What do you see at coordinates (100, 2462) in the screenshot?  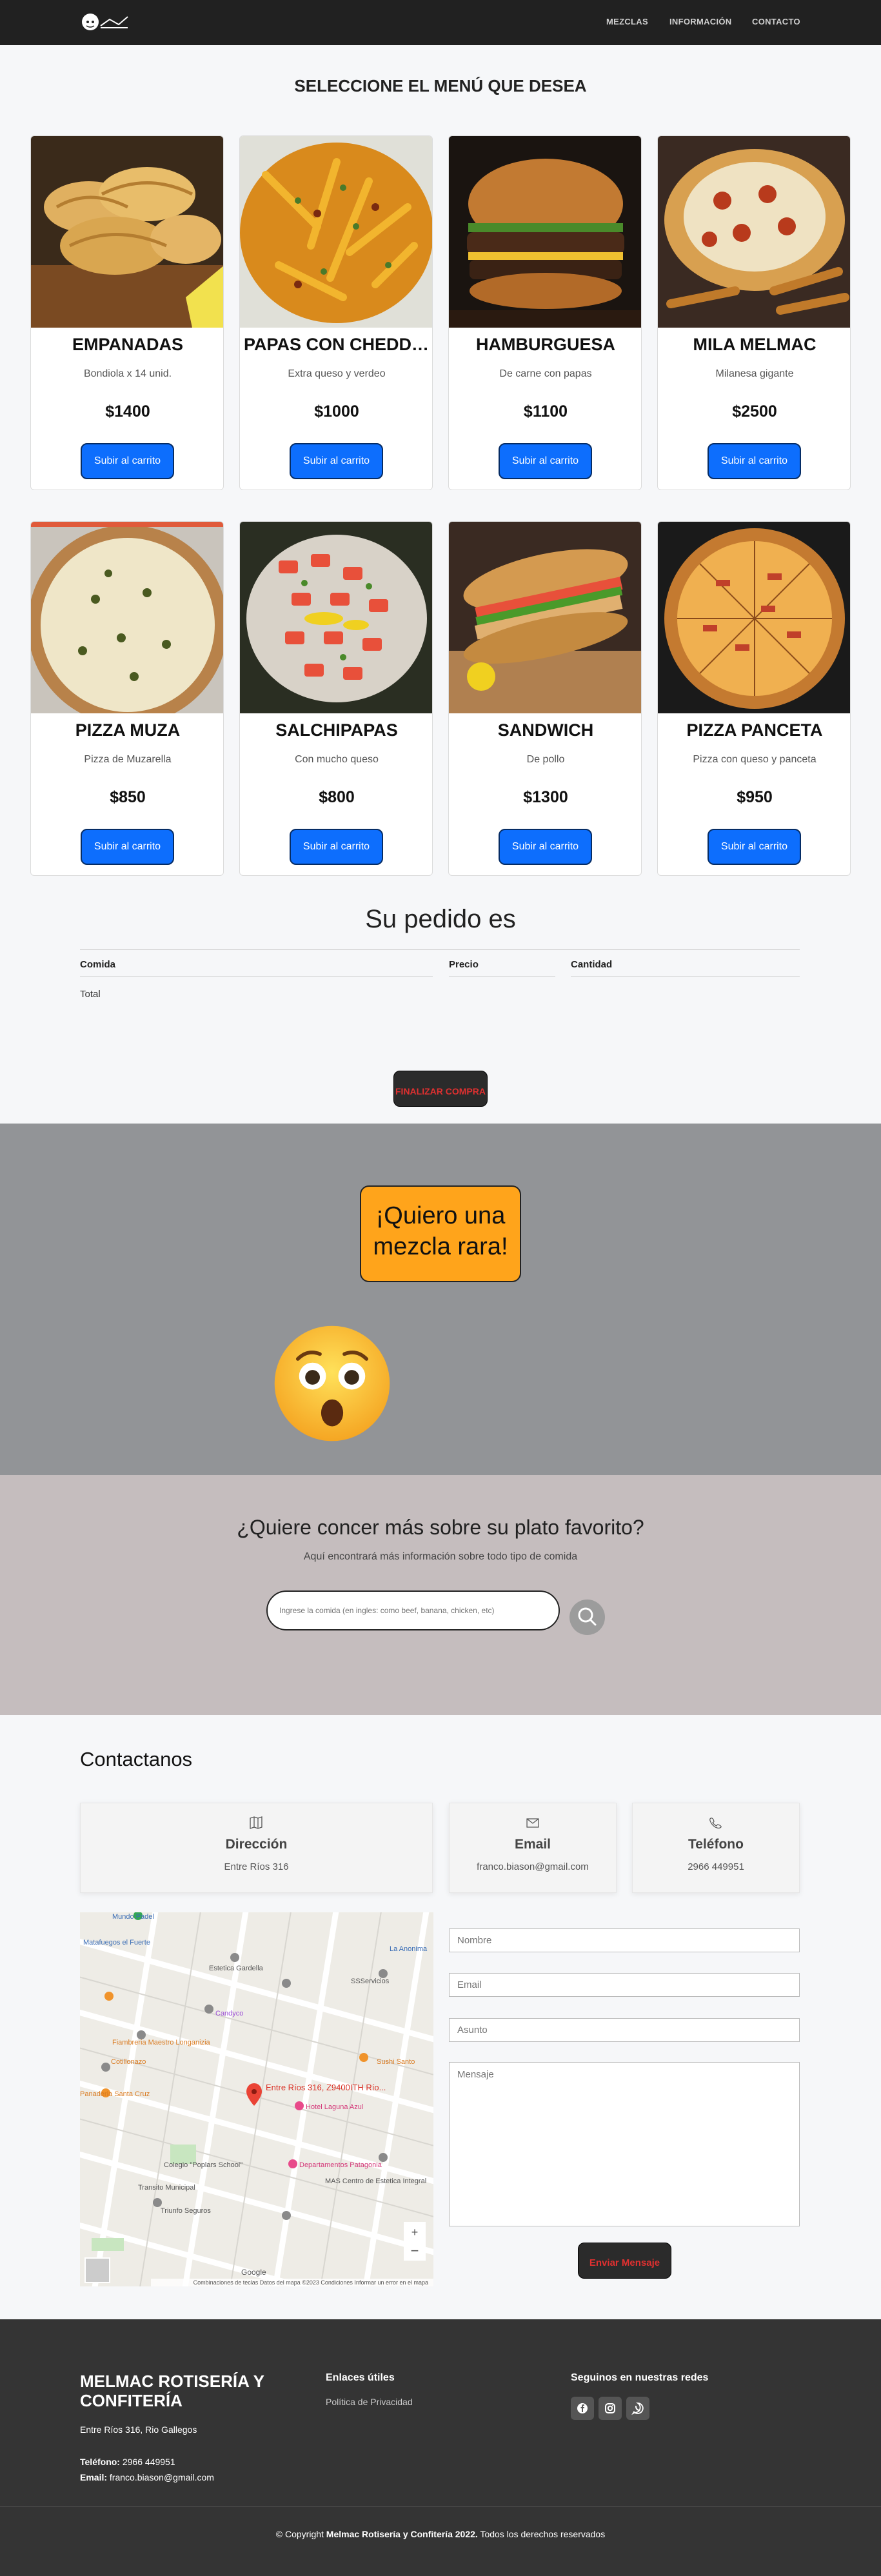 I see `footer-phone-label: Teléfono:` at bounding box center [100, 2462].